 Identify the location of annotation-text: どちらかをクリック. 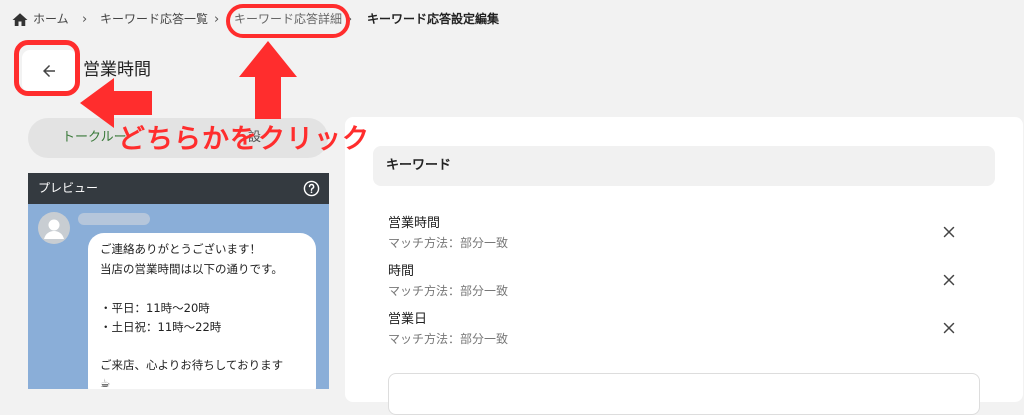
(244, 139).